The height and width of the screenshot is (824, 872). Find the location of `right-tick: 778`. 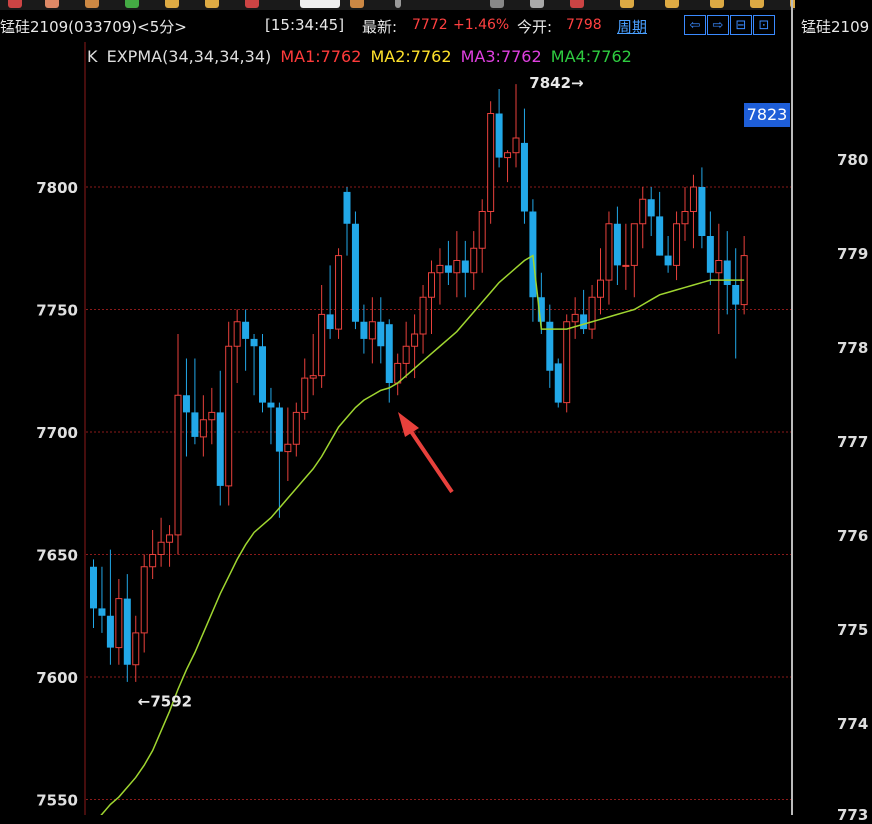

right-tick: 778 is located at coordinates (853, 348).